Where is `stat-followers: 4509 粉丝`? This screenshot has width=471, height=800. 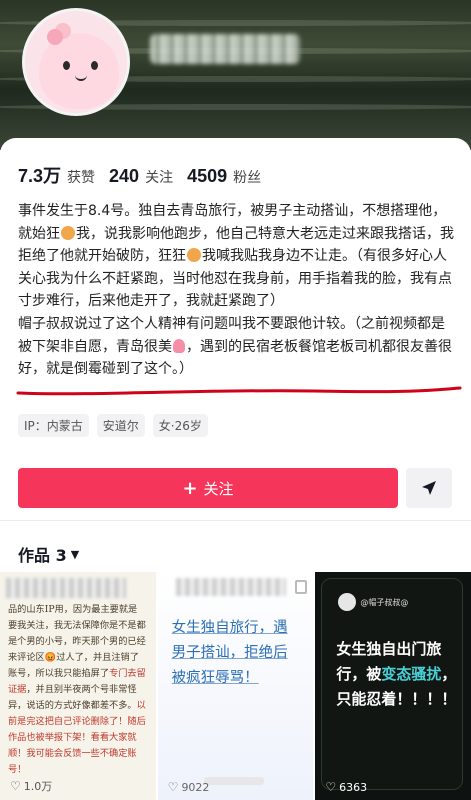 stat-followers: 4509 粉丝 is located at coordinates (224, 176).